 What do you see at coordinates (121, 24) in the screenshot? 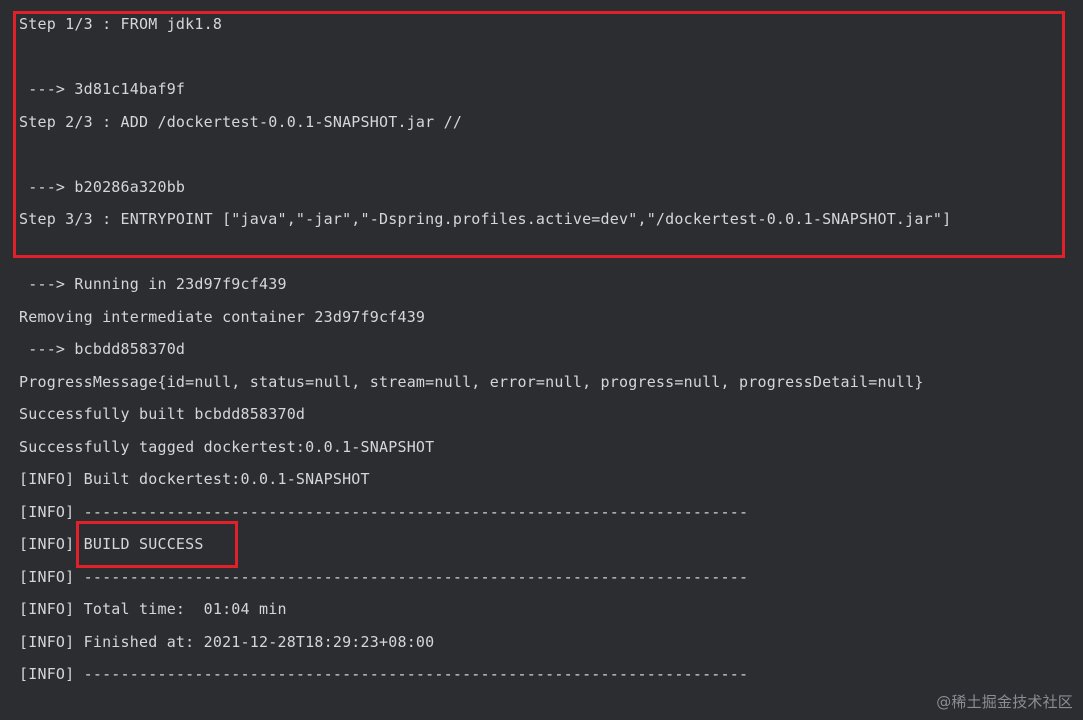
I see `console-line-step1: Step 1/3 : FROM jdk1.8` at bounding box center [121, 24].